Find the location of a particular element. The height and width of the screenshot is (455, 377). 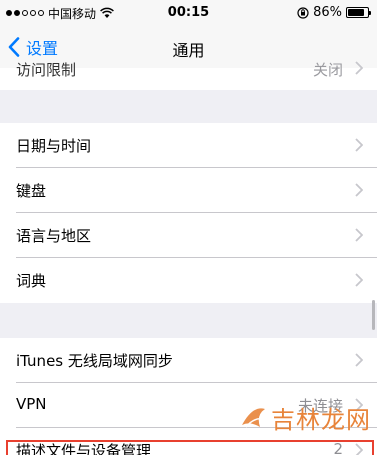

row-label: 语言与地区 is located at coordinates (54, 236).